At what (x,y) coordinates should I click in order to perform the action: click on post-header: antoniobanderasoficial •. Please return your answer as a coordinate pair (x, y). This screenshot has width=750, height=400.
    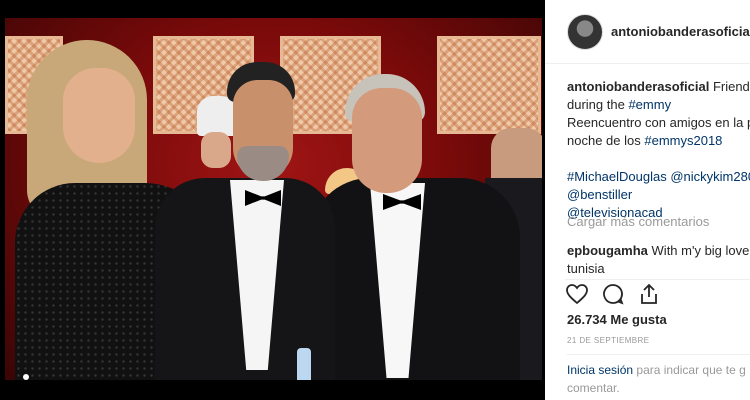
    Looking at the image, I should click on (647, 32).